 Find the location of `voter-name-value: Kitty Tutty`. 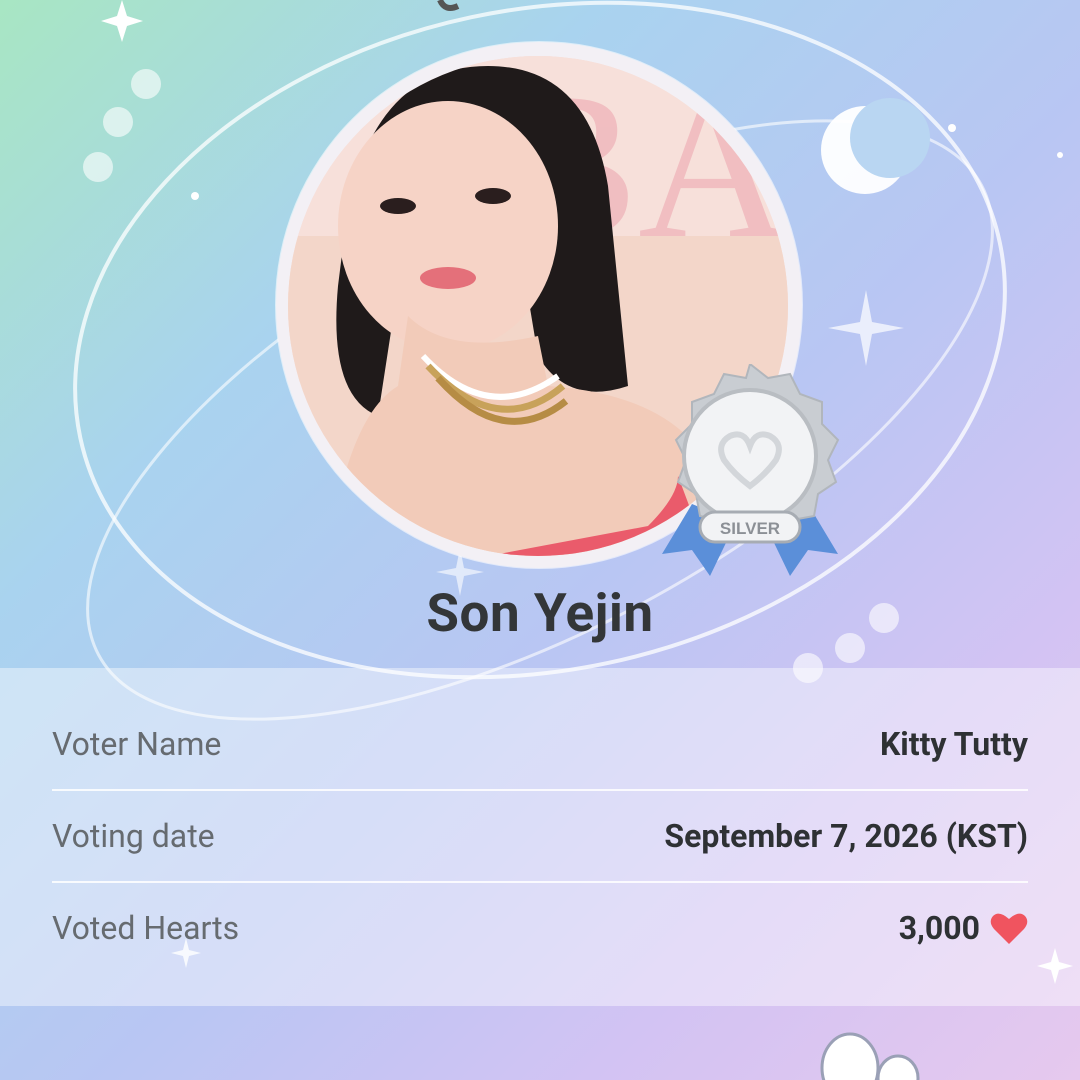

voter-name-value: Kitty Tutty is located at coordinates (953, 744).